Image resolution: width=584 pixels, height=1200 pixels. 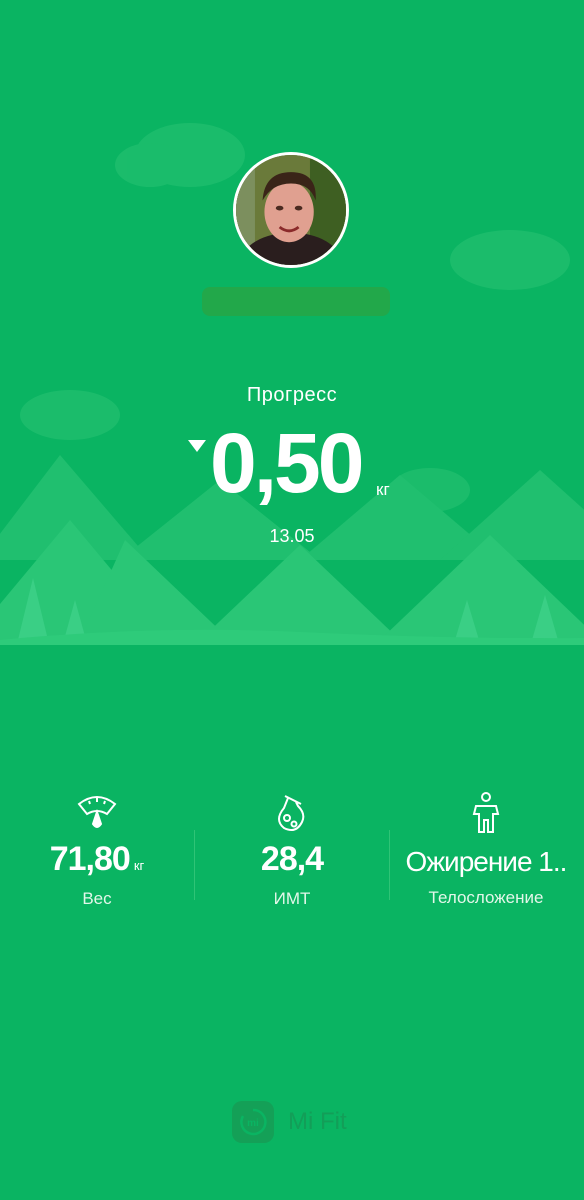 What do you see at coordinates (197, 446) in the screenshot?
I see `down-arrow-icon` at bounding box center [197, 446].